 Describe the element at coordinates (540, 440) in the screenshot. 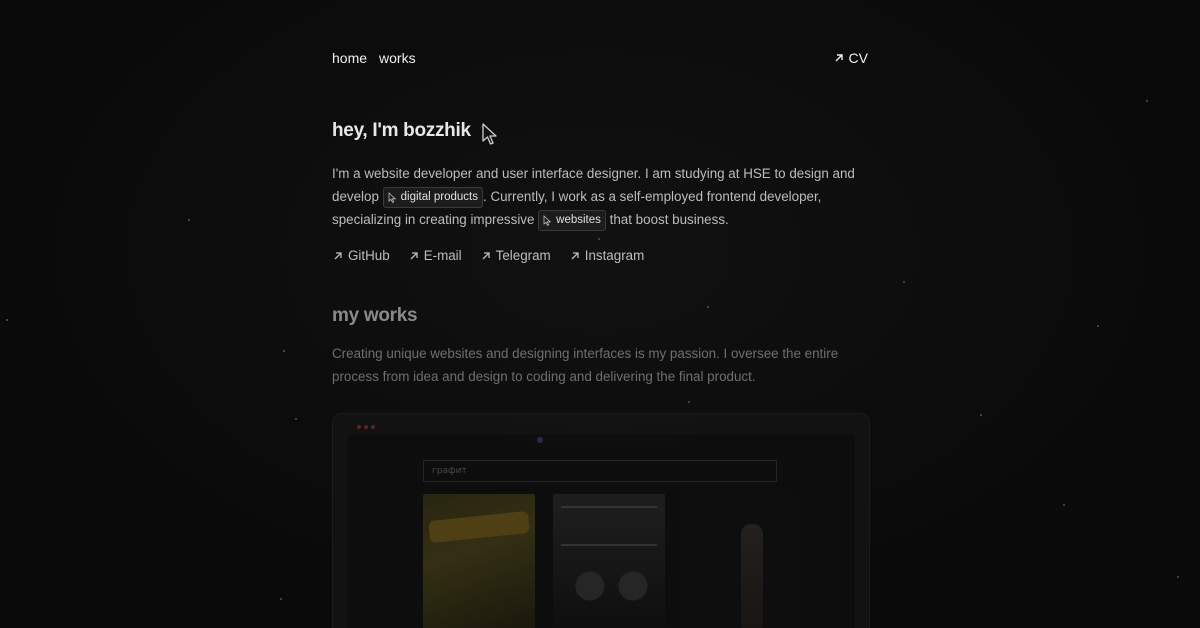

I see `favicon-icon` at that location.